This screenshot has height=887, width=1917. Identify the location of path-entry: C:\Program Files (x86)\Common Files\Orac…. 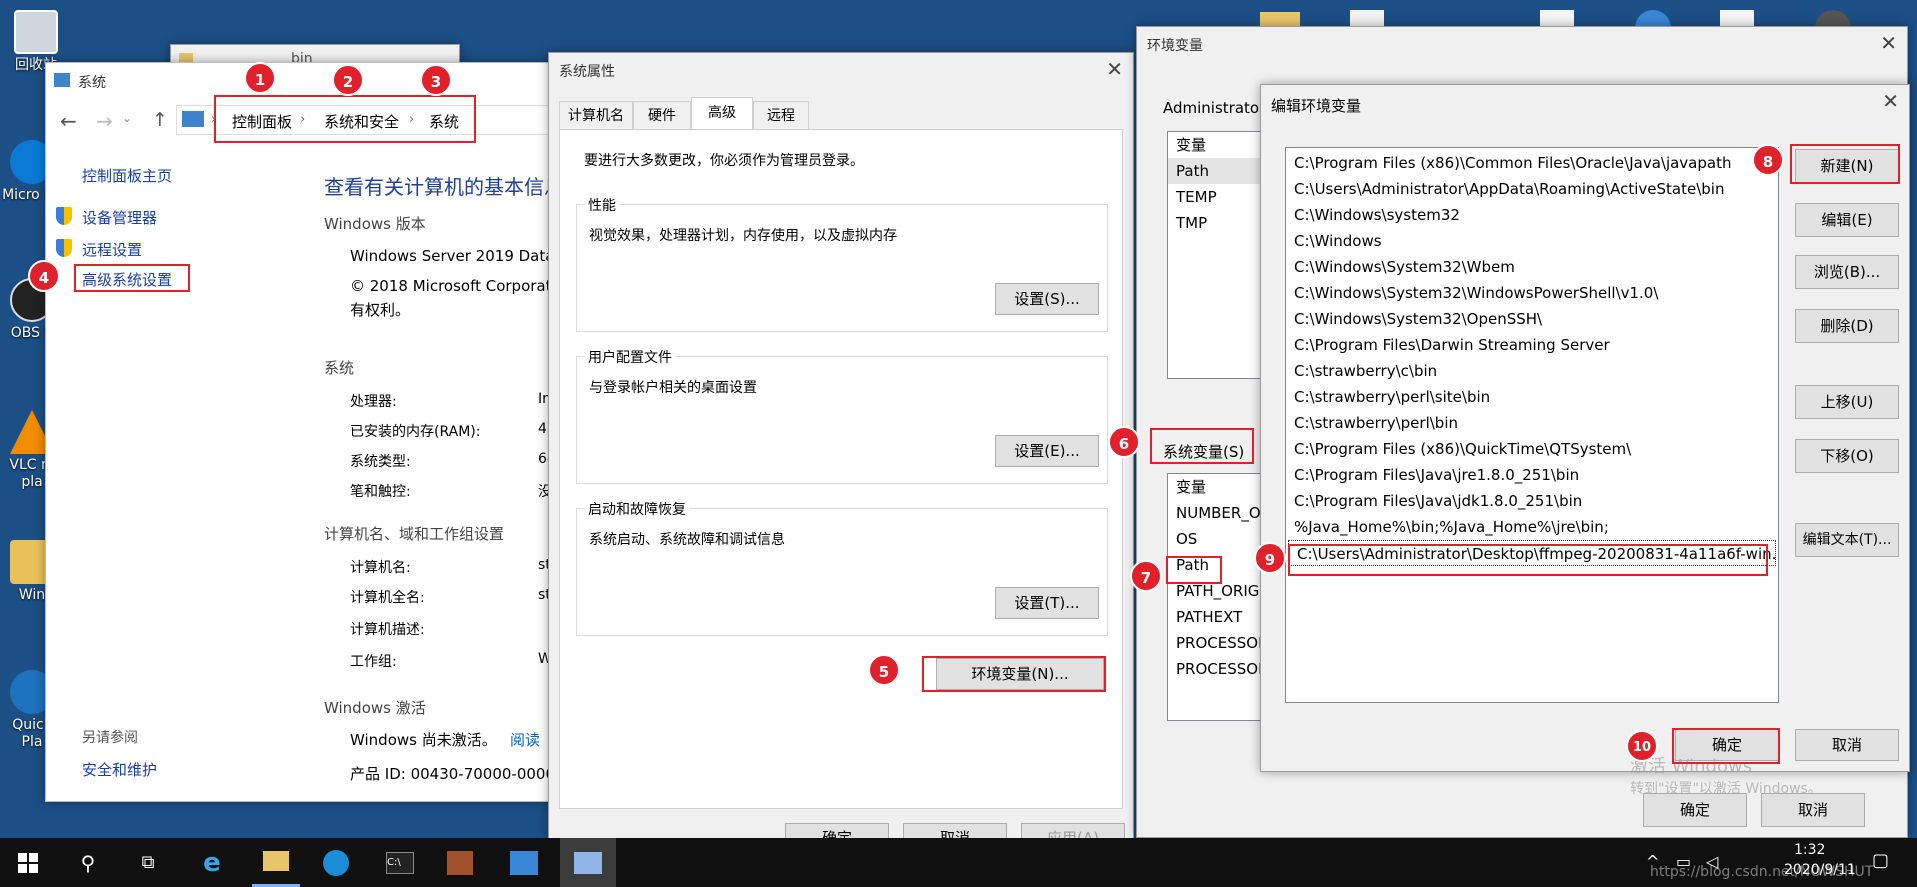
(1532, 163).